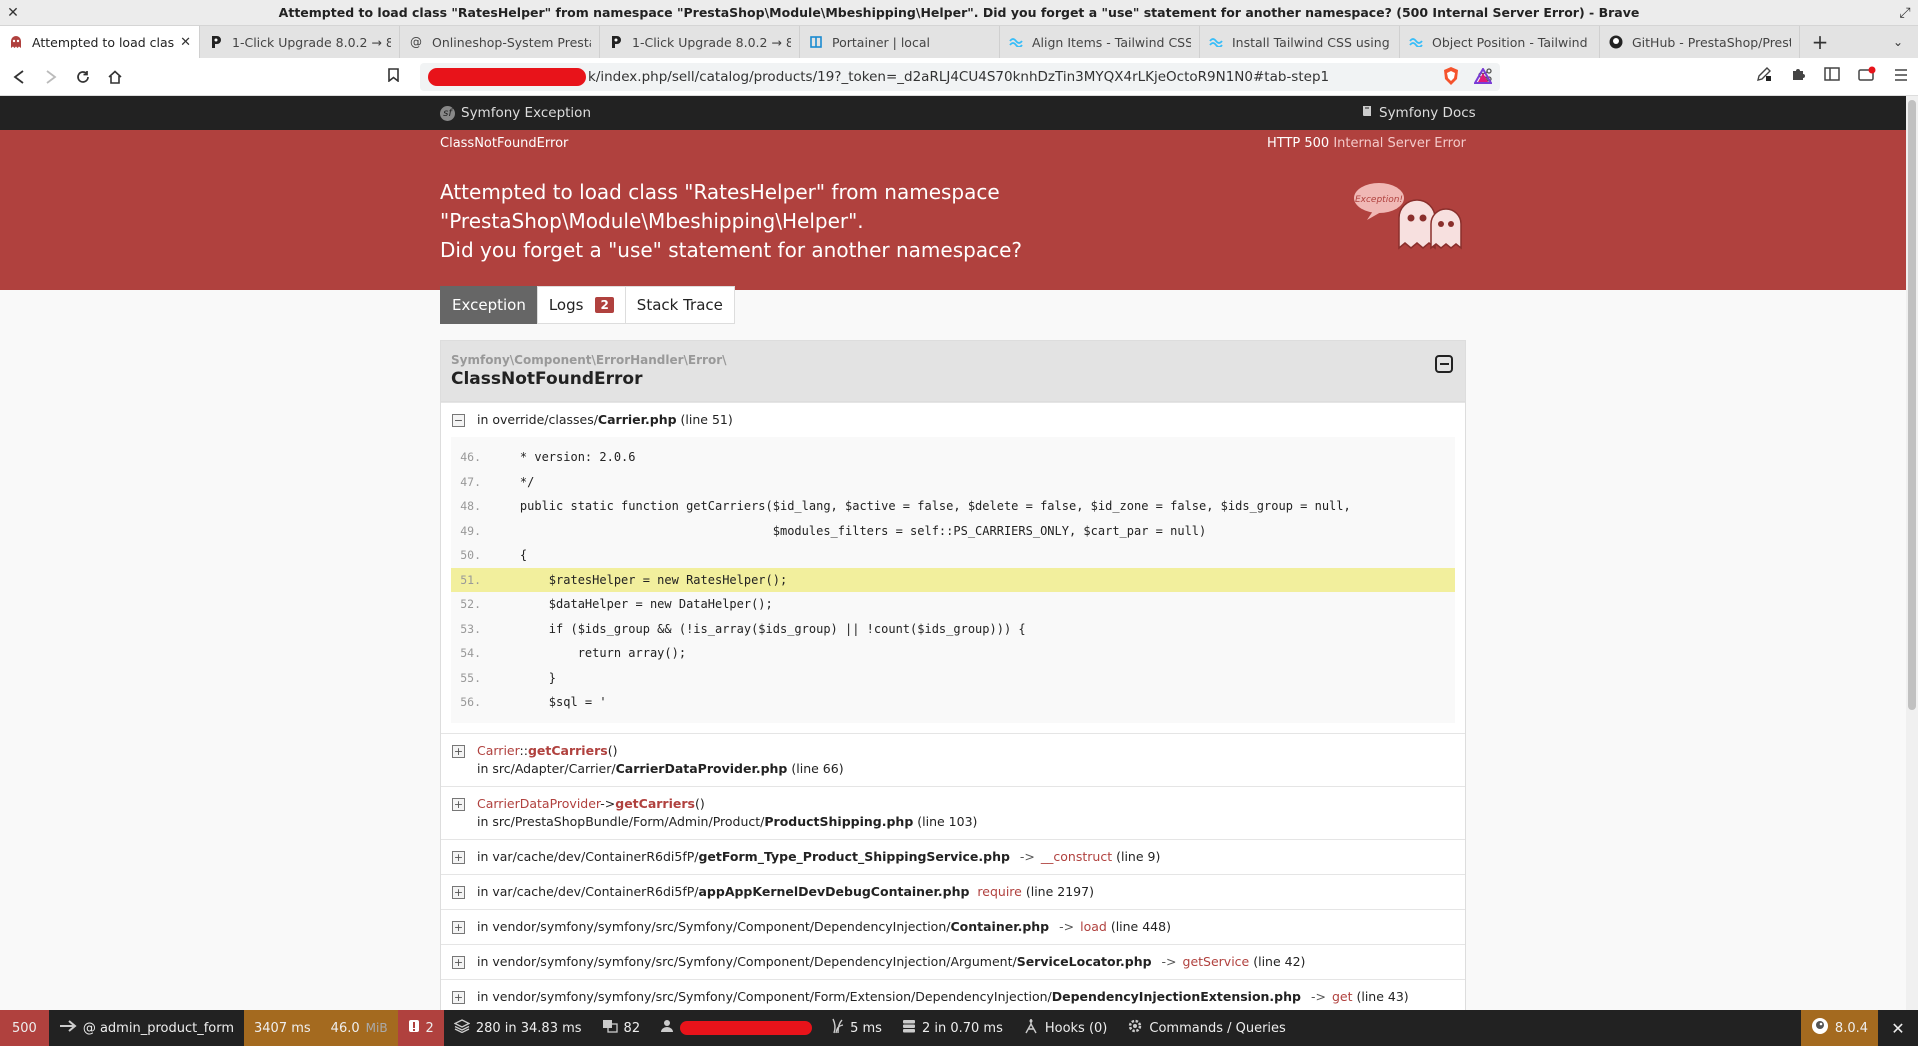  What do you see at coordinates (1100, 42) in the screenshot?
I see `browser-tab: Align Items - Tailwind CSS` at bounding box center [1100, 42].